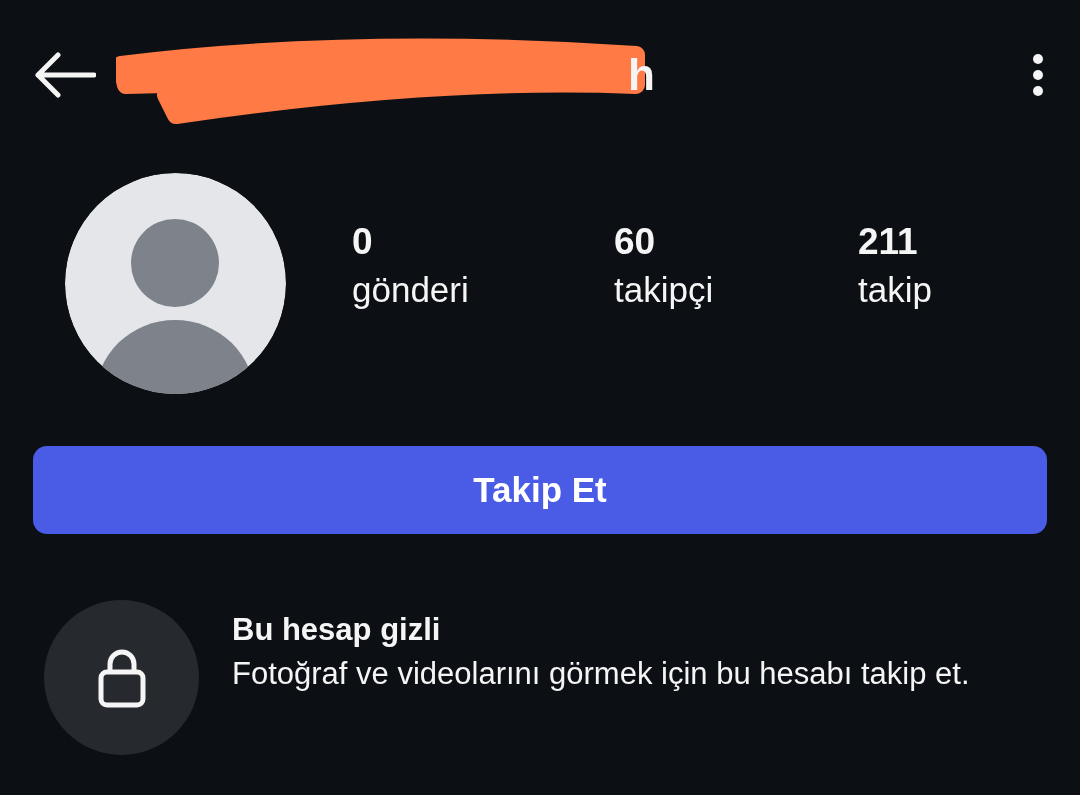 Image resolution: width=1080 pixels, height=795 pixels. What do you see at coordinates (664, 290) in the screenshot?
I see `stat-label: takipçi` at bounding box center [664, 290].